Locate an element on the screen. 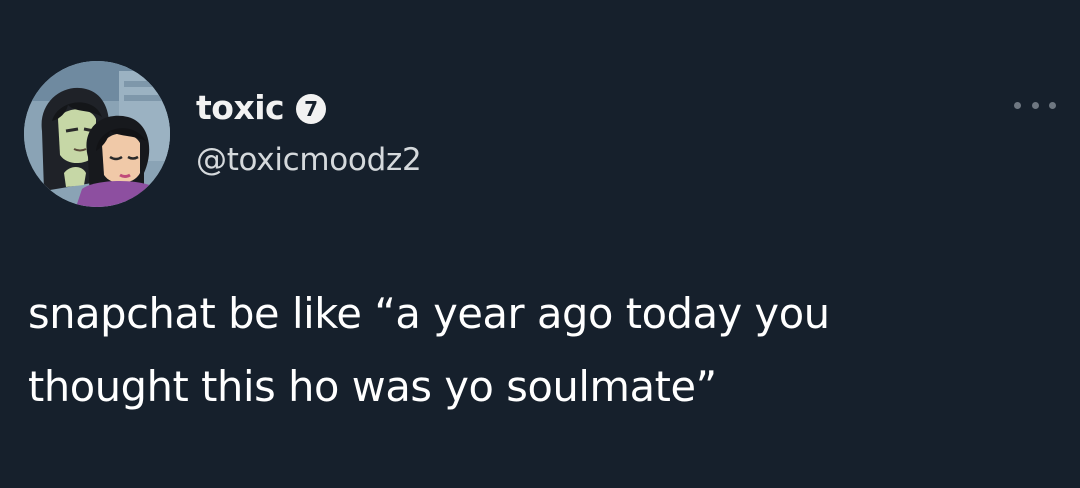 This screenshot has height=488, width=1080. author-row: toxic 7 is located at coordinates (261, 107).